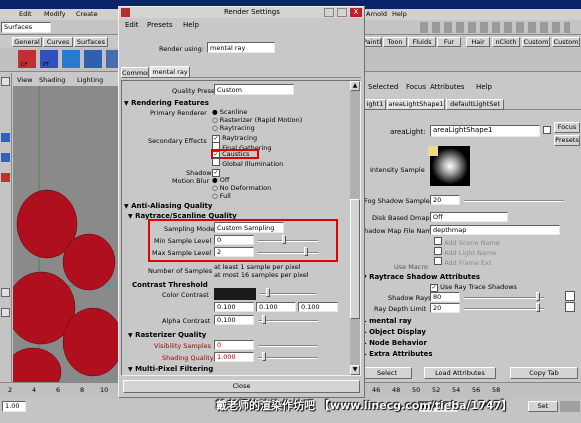 The width and height of the screenshot is (581, 423). I want to click on rs-render-using-dropdown: mental ray, so click(241, 47).